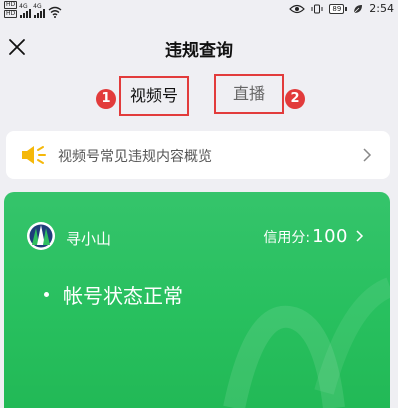 The image size is (398, 408). I want to click on network-type-2: 4G, so click(37, 6).